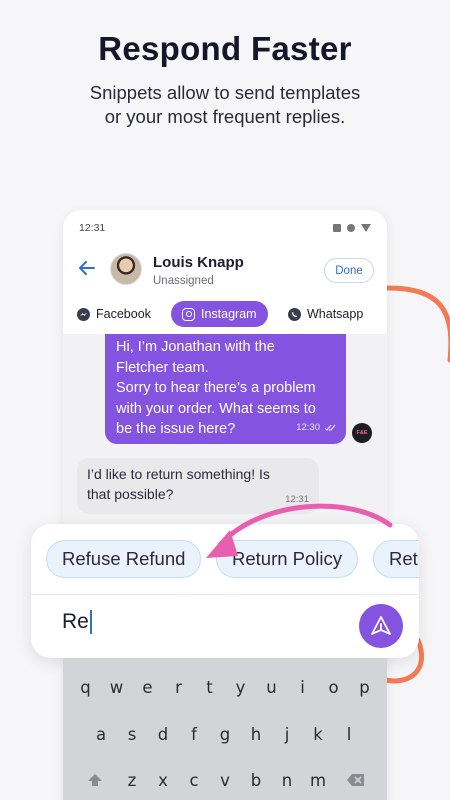 Image resolution: width=450 pixels, height=800 pixels. Describe the element at coordinates (362, 433) in the screenshot. I see `agent-badge: F&E` at that location.